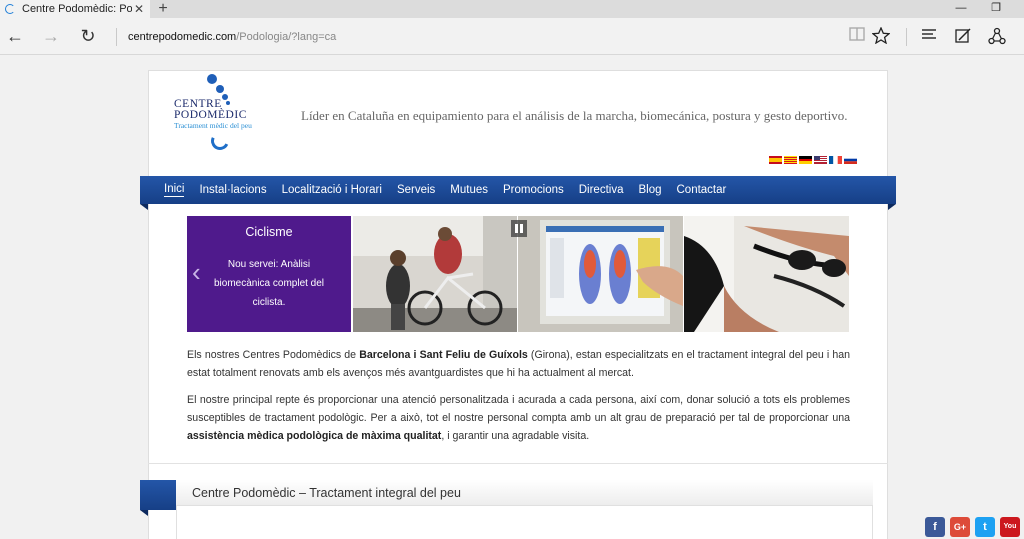 The image size is (1024, 539). I want to click on nav-item-promocions: Promocions, so click(533, 190).